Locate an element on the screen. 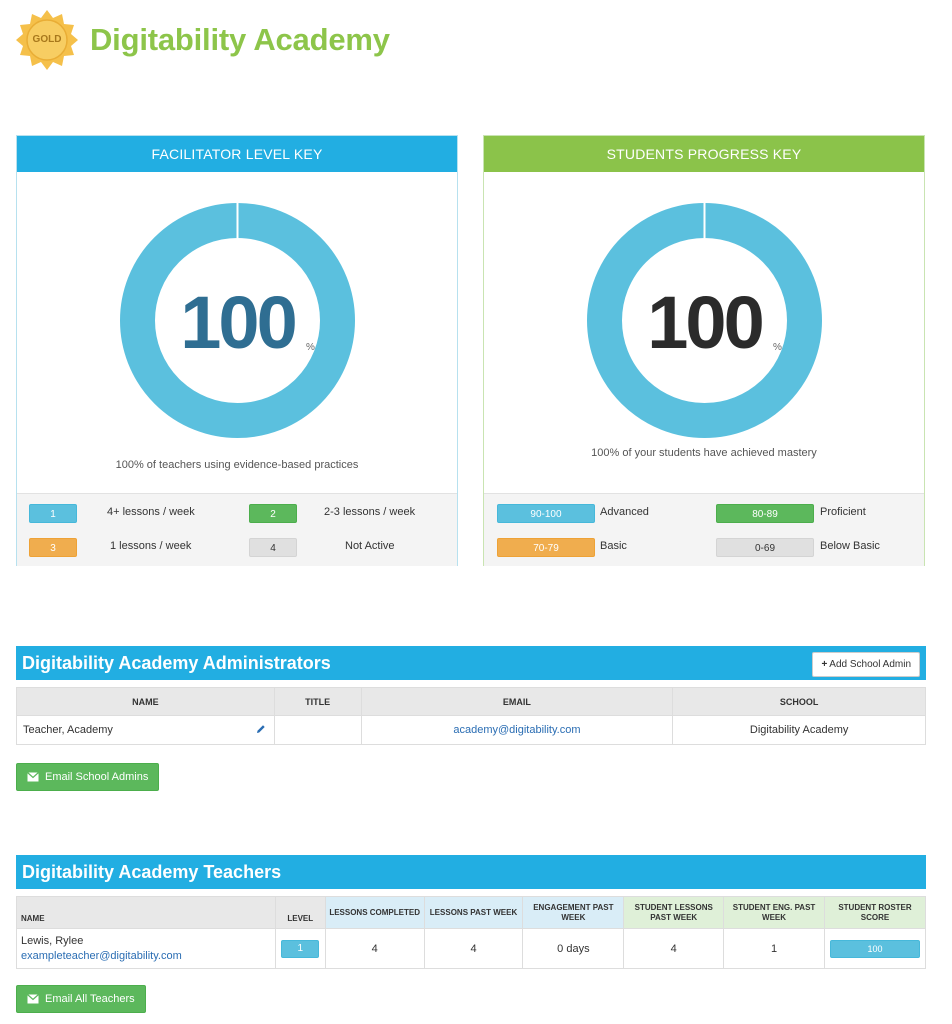 Image resolution: width=952 pixels, height=1024 pixels. edit-pencil-icon is located at coordinates (261, 729).